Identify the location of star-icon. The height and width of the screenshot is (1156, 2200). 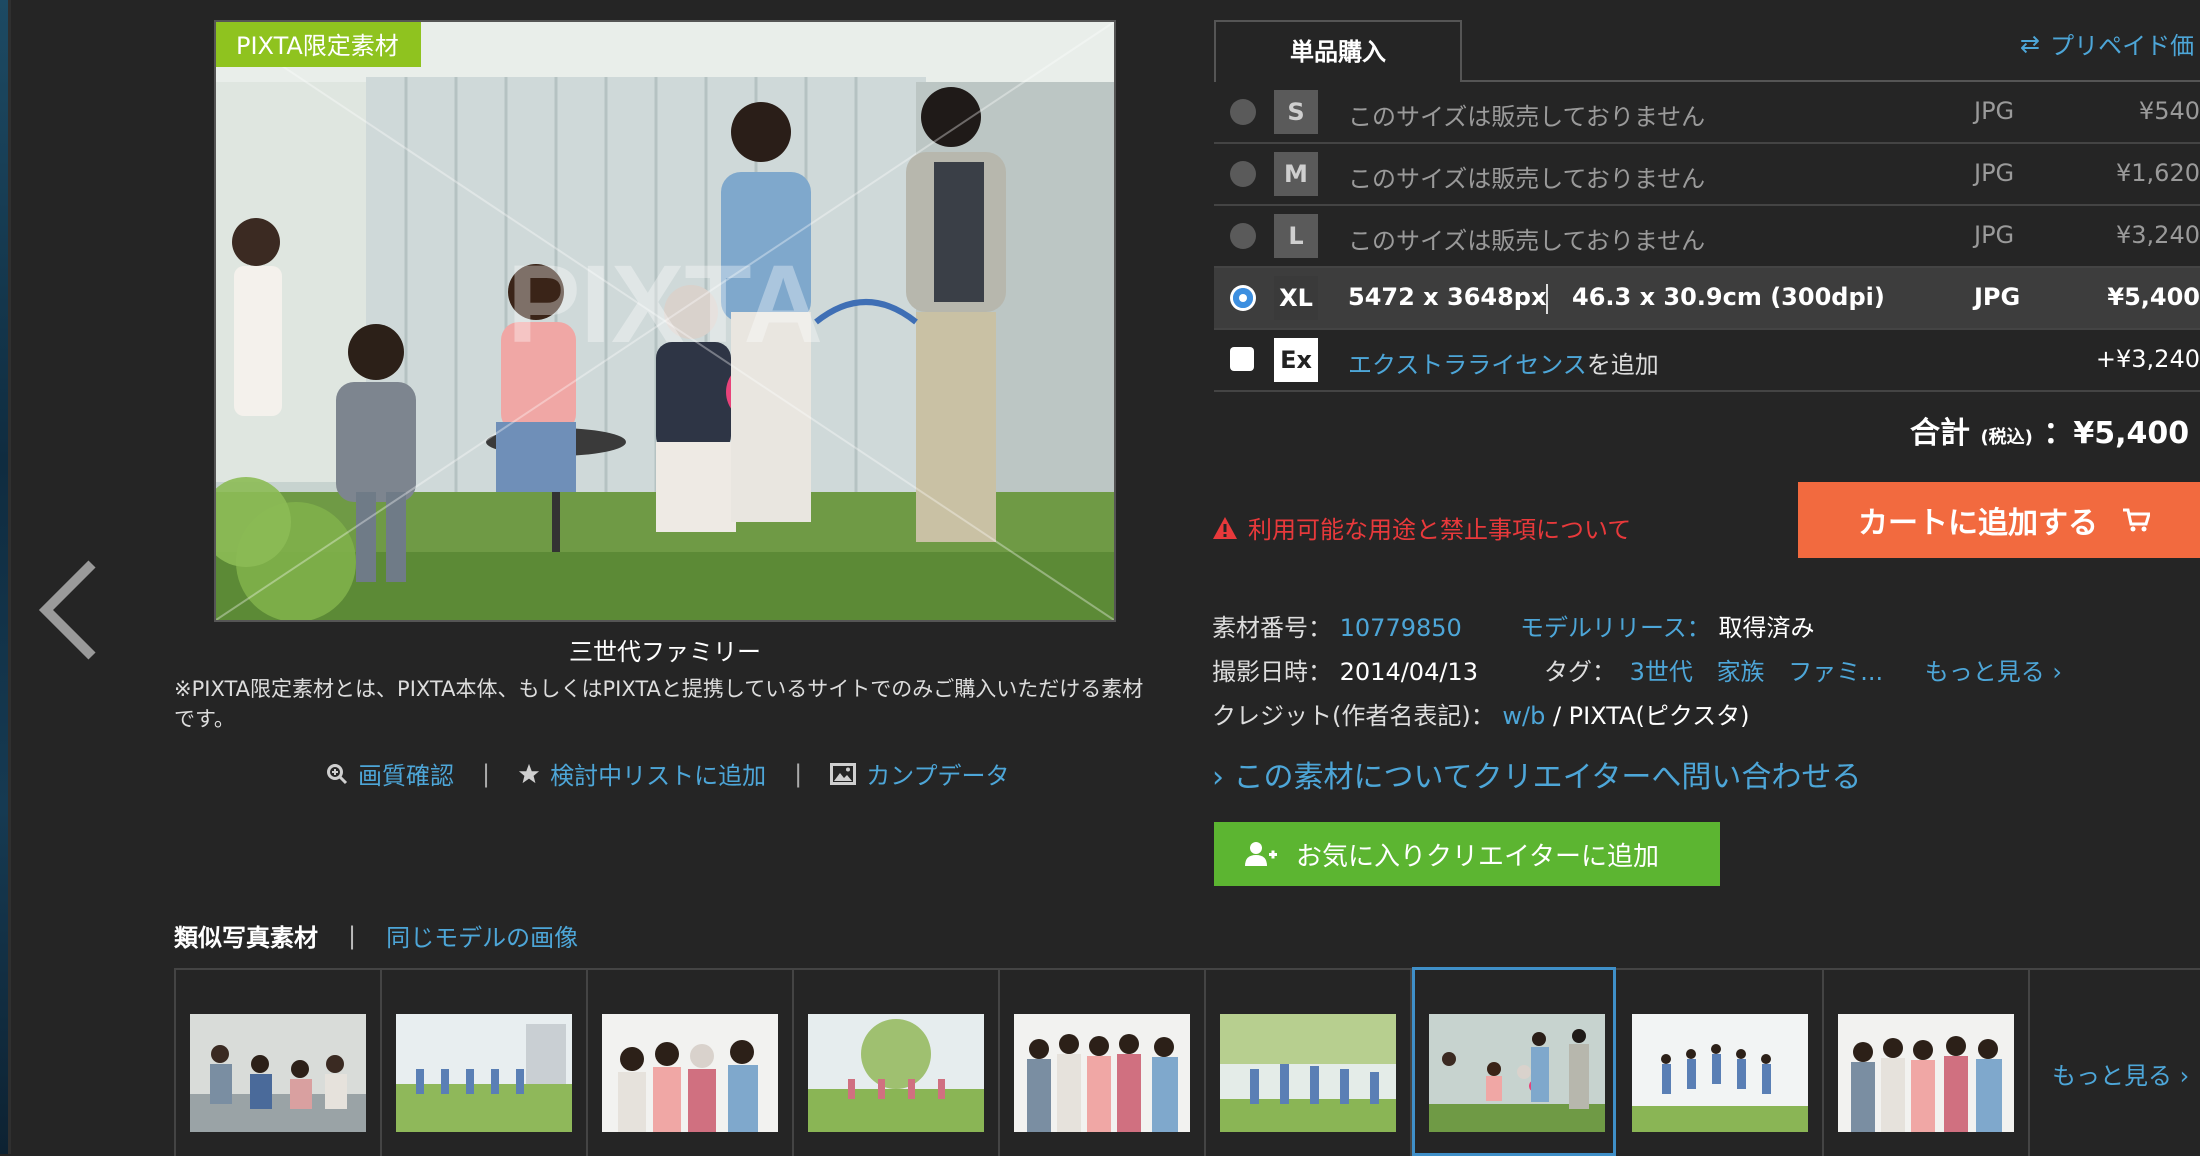
(529, 773).